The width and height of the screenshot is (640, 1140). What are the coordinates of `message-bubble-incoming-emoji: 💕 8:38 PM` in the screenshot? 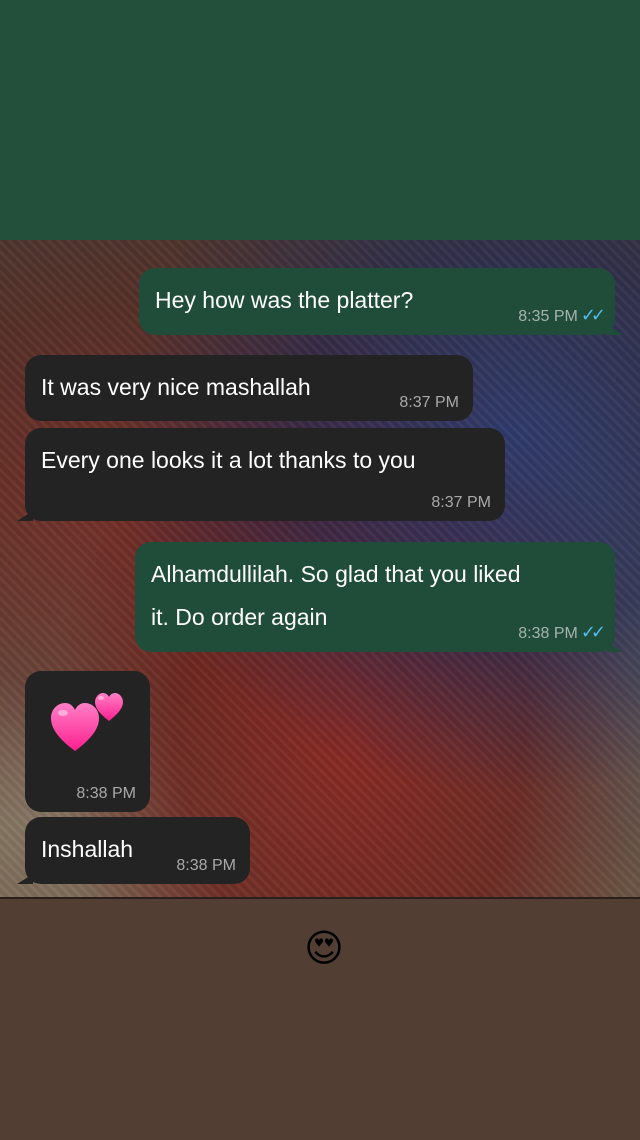 It's located at (87, 741).